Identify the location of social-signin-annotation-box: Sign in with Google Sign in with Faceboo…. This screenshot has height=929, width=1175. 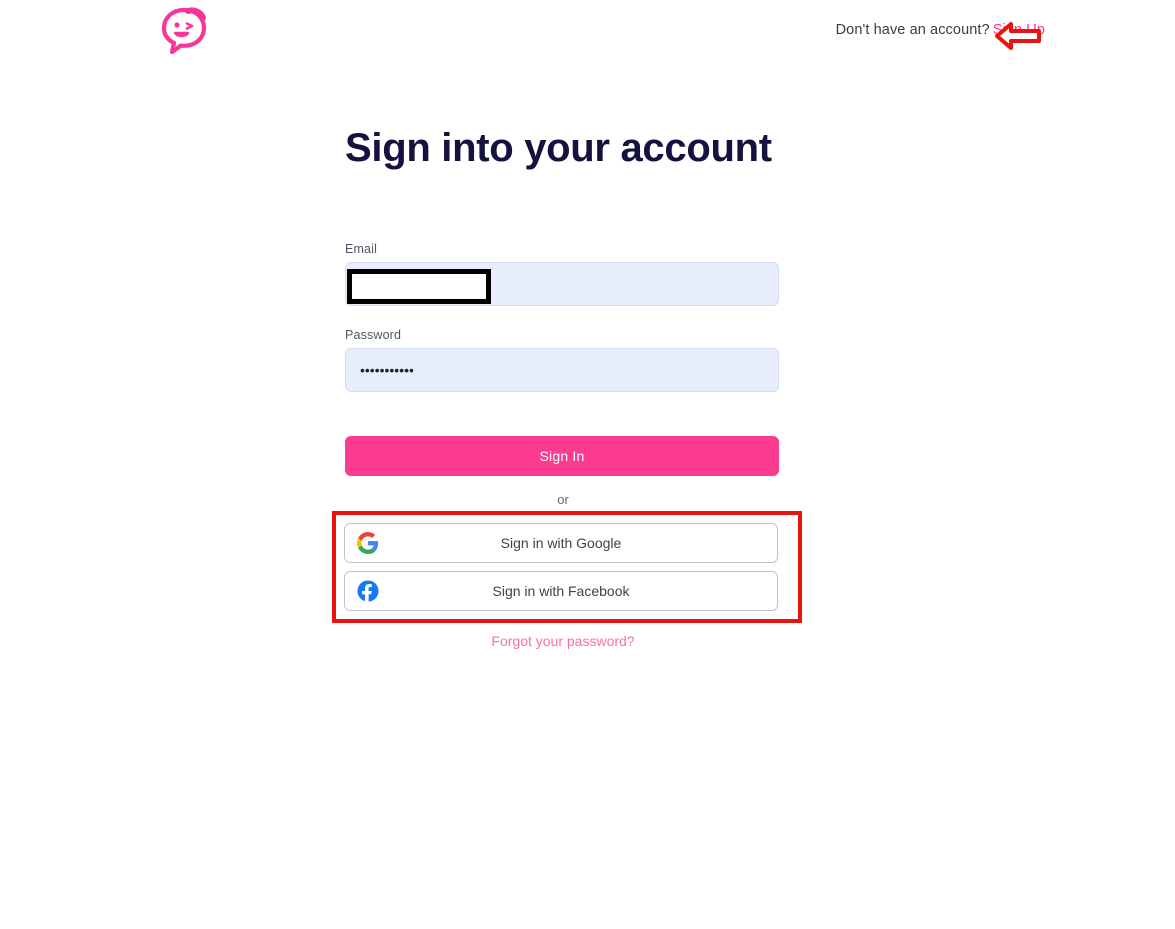
(567, 567).